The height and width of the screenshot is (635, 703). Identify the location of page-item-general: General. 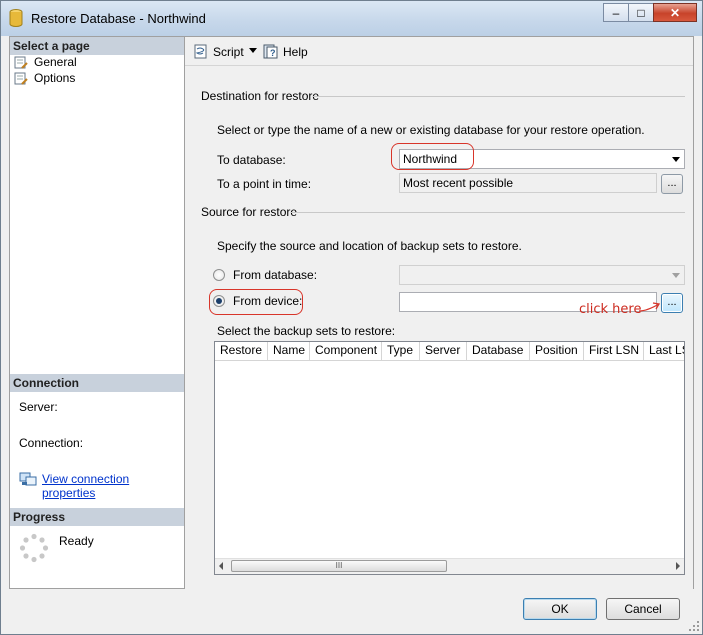
(45, 62).